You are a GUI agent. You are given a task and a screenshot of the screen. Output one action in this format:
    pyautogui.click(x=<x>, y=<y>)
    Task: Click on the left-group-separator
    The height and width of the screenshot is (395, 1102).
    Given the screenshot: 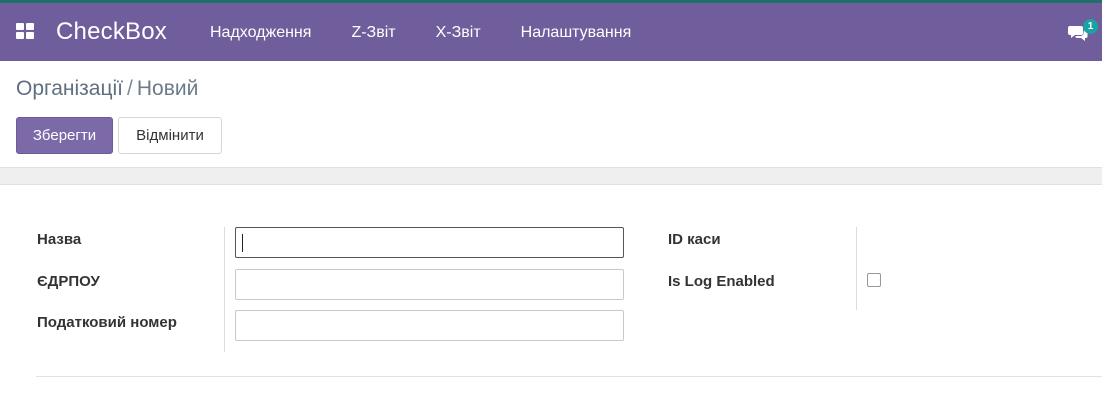 What is the action you would take?
    pyautogui.click(x=224, y=289)
    